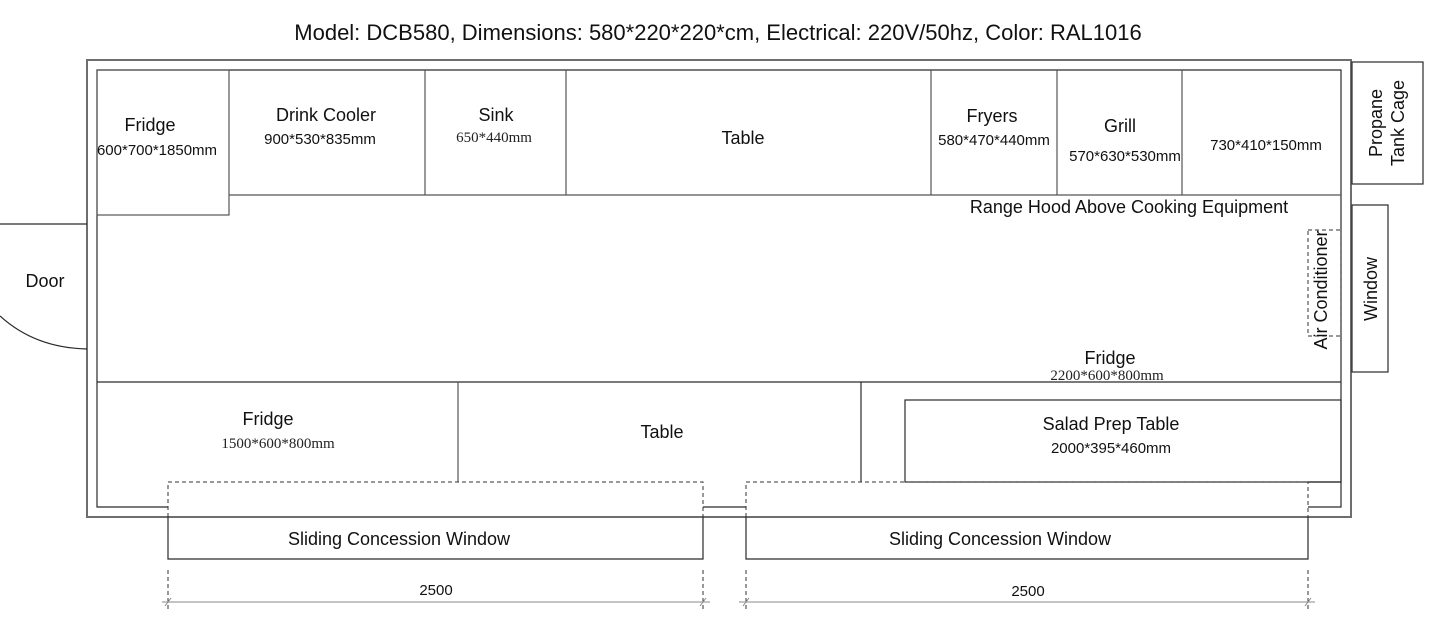 The width and height of the screenshot is (1436, 625). Describe the element at coordinates (1321, 289) in the screenshot. I see `air-conditioner-label: Air Conditioner` at that location.